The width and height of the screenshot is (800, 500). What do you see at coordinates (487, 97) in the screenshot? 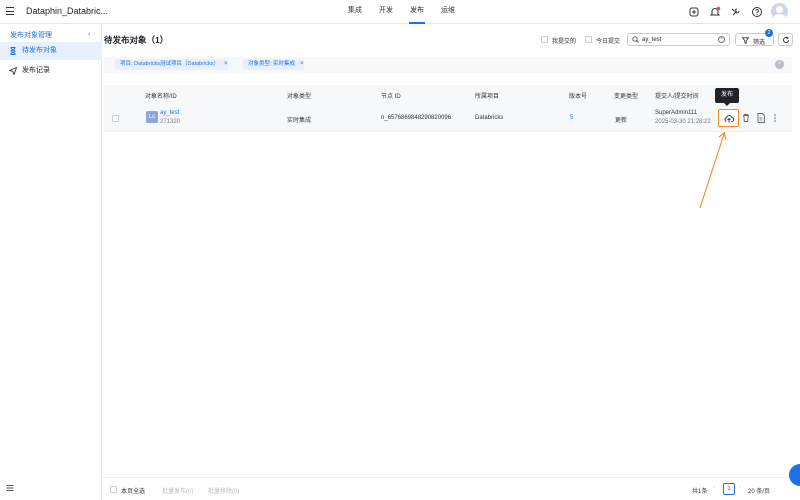
I see `column-header: 所属项目` at bounding box center [487, 97].